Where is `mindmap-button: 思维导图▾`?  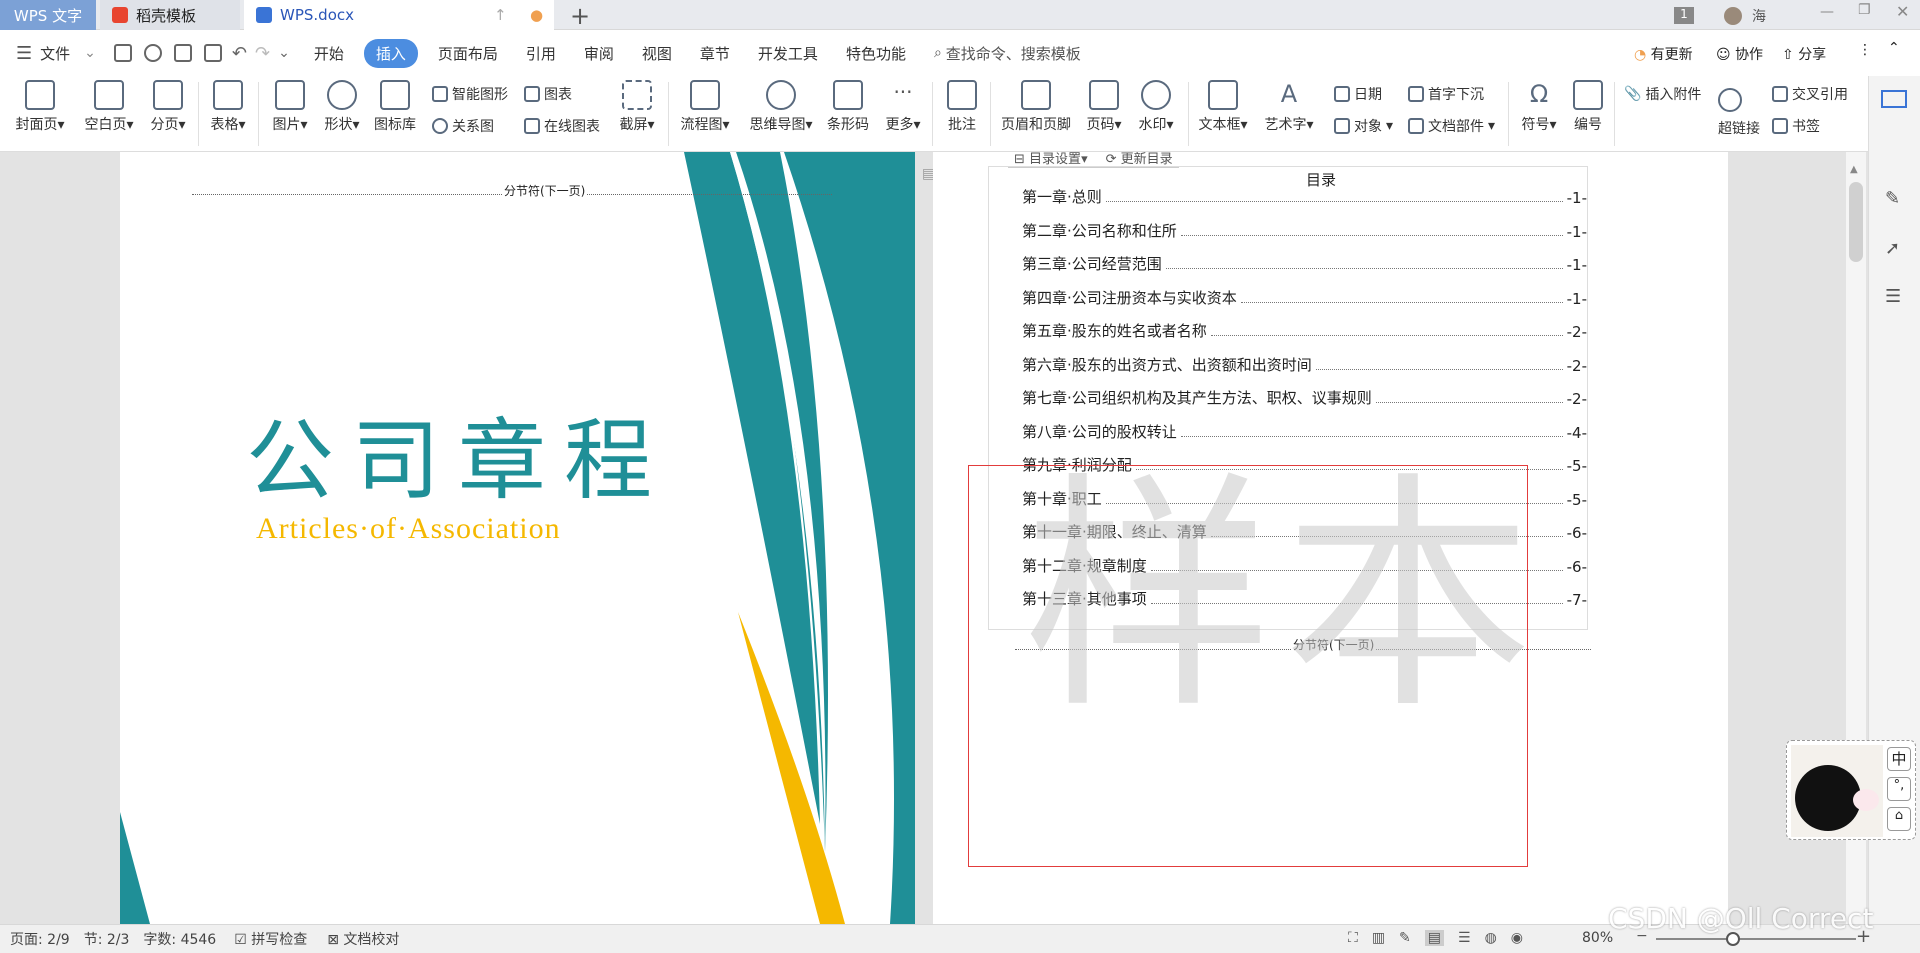
mindmap-button: 思维导图▾ is located at coordinates (781, 107).